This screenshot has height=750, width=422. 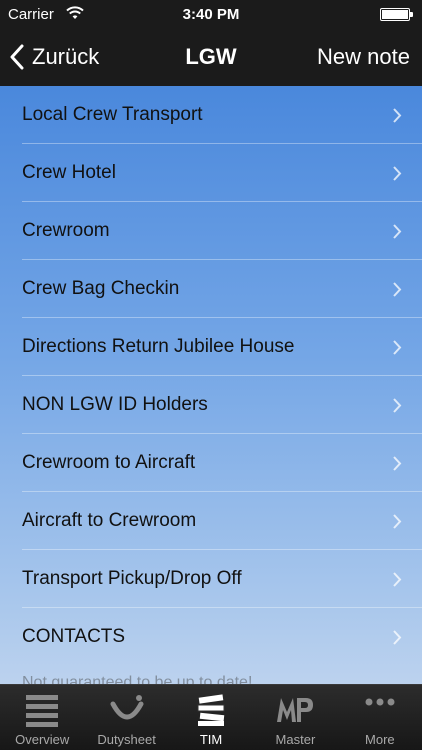 I want to click on tab-label: TIM, so click(x=211, y=739).